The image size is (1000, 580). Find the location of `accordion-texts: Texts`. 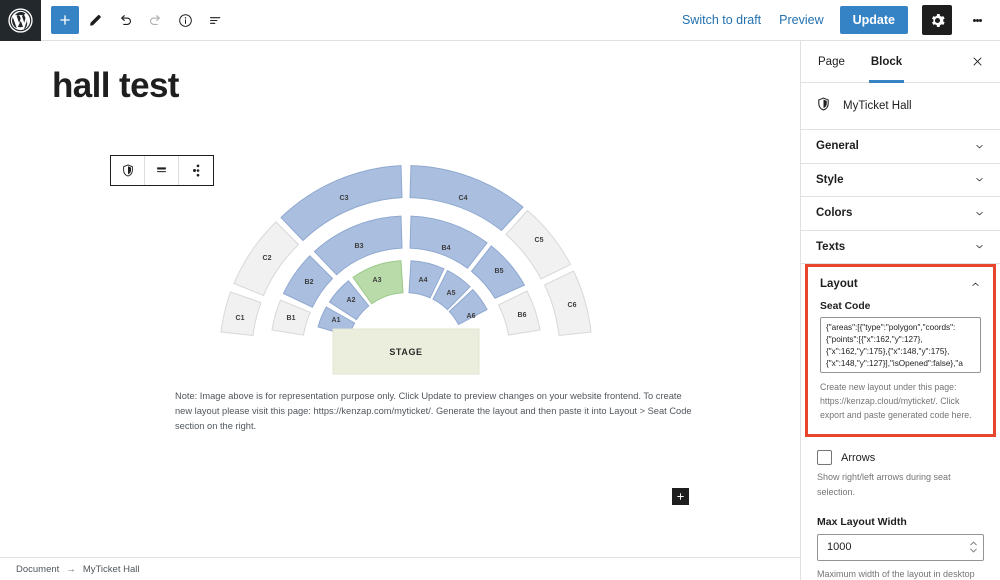

accordion-texts: Texts is located at coordinates (900, 247).